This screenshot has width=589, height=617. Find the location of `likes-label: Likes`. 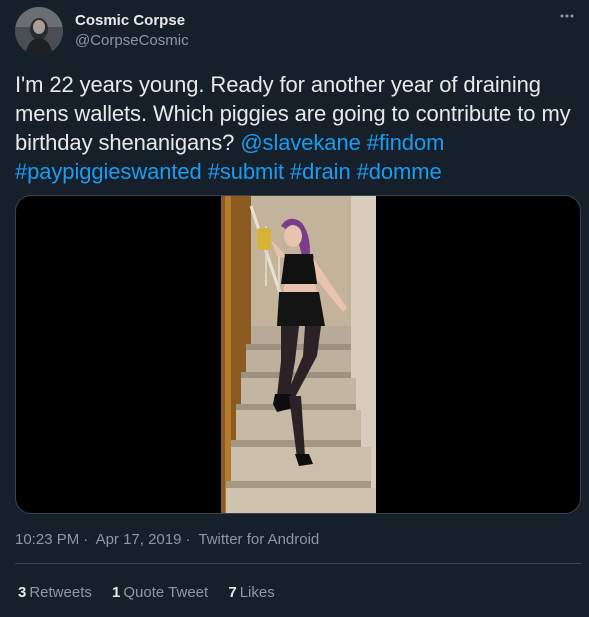

likes-label: Likes is located at coordinates (257, 592).